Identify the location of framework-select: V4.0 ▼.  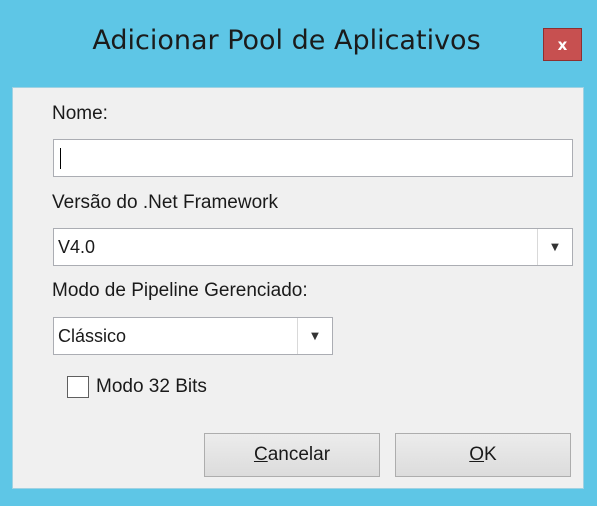
(313, 247).